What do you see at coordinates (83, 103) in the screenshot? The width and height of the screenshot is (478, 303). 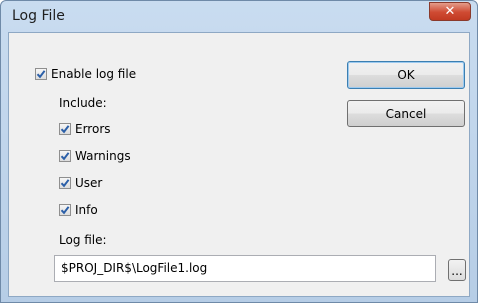 I see `include-label: Include:` at bounding box center [83, 103].